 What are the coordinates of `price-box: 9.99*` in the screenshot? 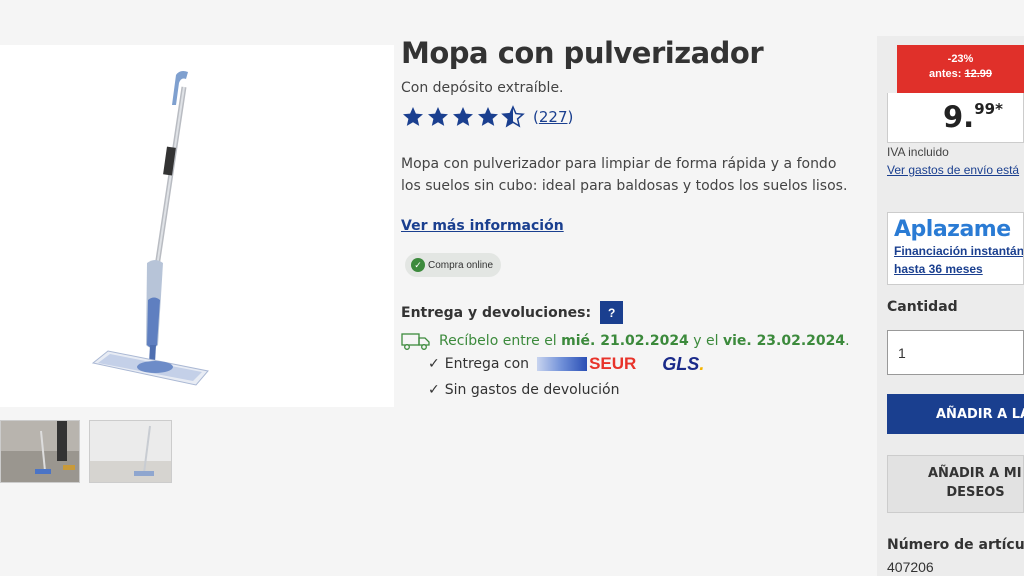 It's located at (955, 118).